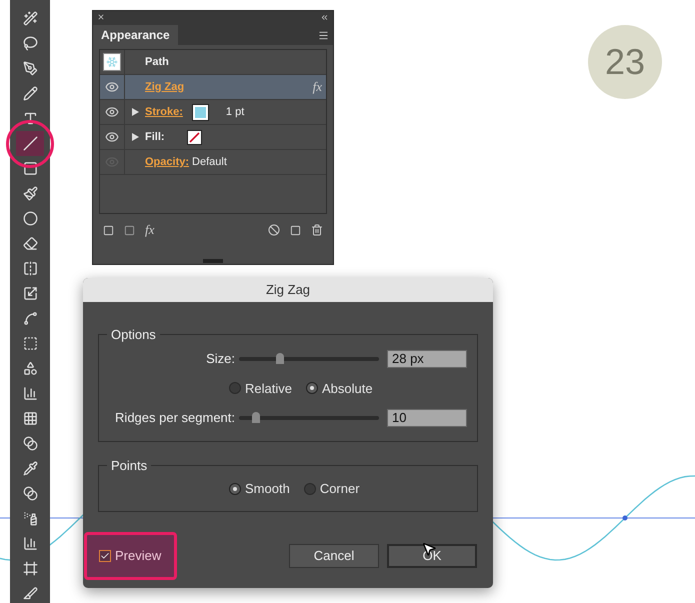  What do you see at coordinates (30, 218) in the screenshot?
I see `circle-icon` at bounding box center [30, 218].